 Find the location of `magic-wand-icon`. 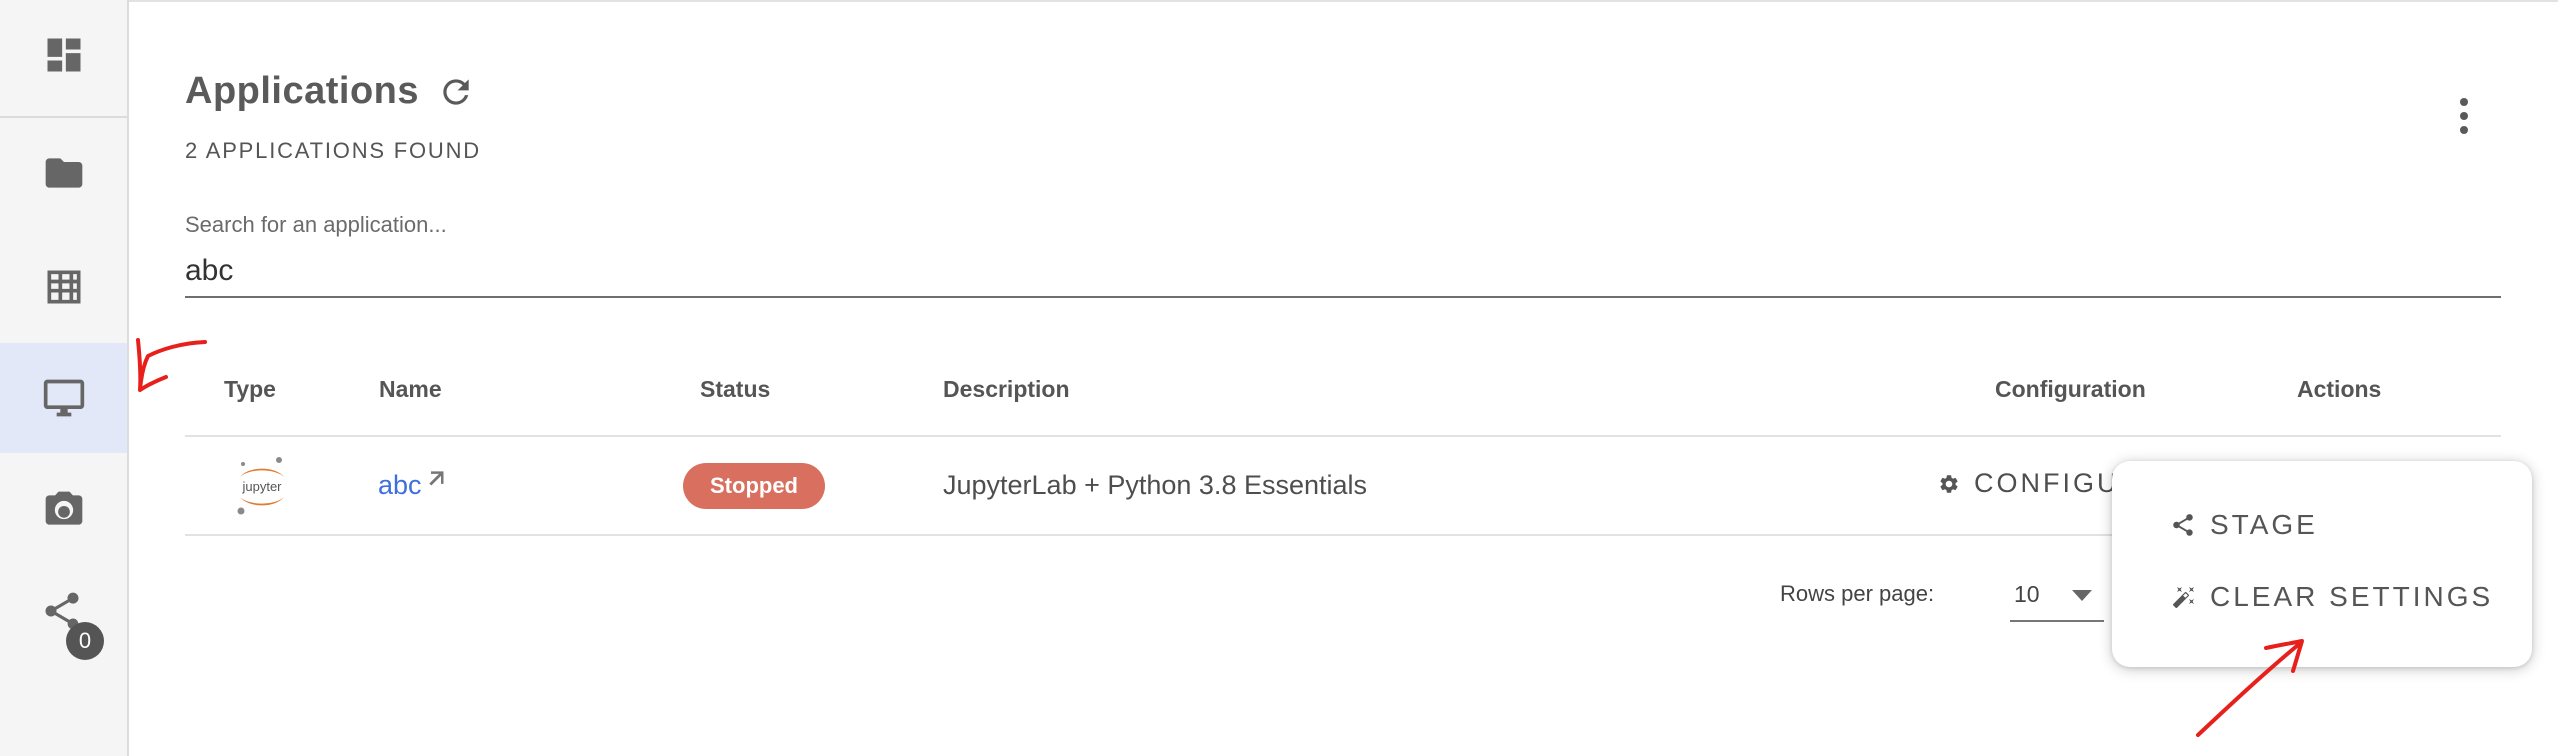

magic-wand-icon is located at coordinates (2183, 598).